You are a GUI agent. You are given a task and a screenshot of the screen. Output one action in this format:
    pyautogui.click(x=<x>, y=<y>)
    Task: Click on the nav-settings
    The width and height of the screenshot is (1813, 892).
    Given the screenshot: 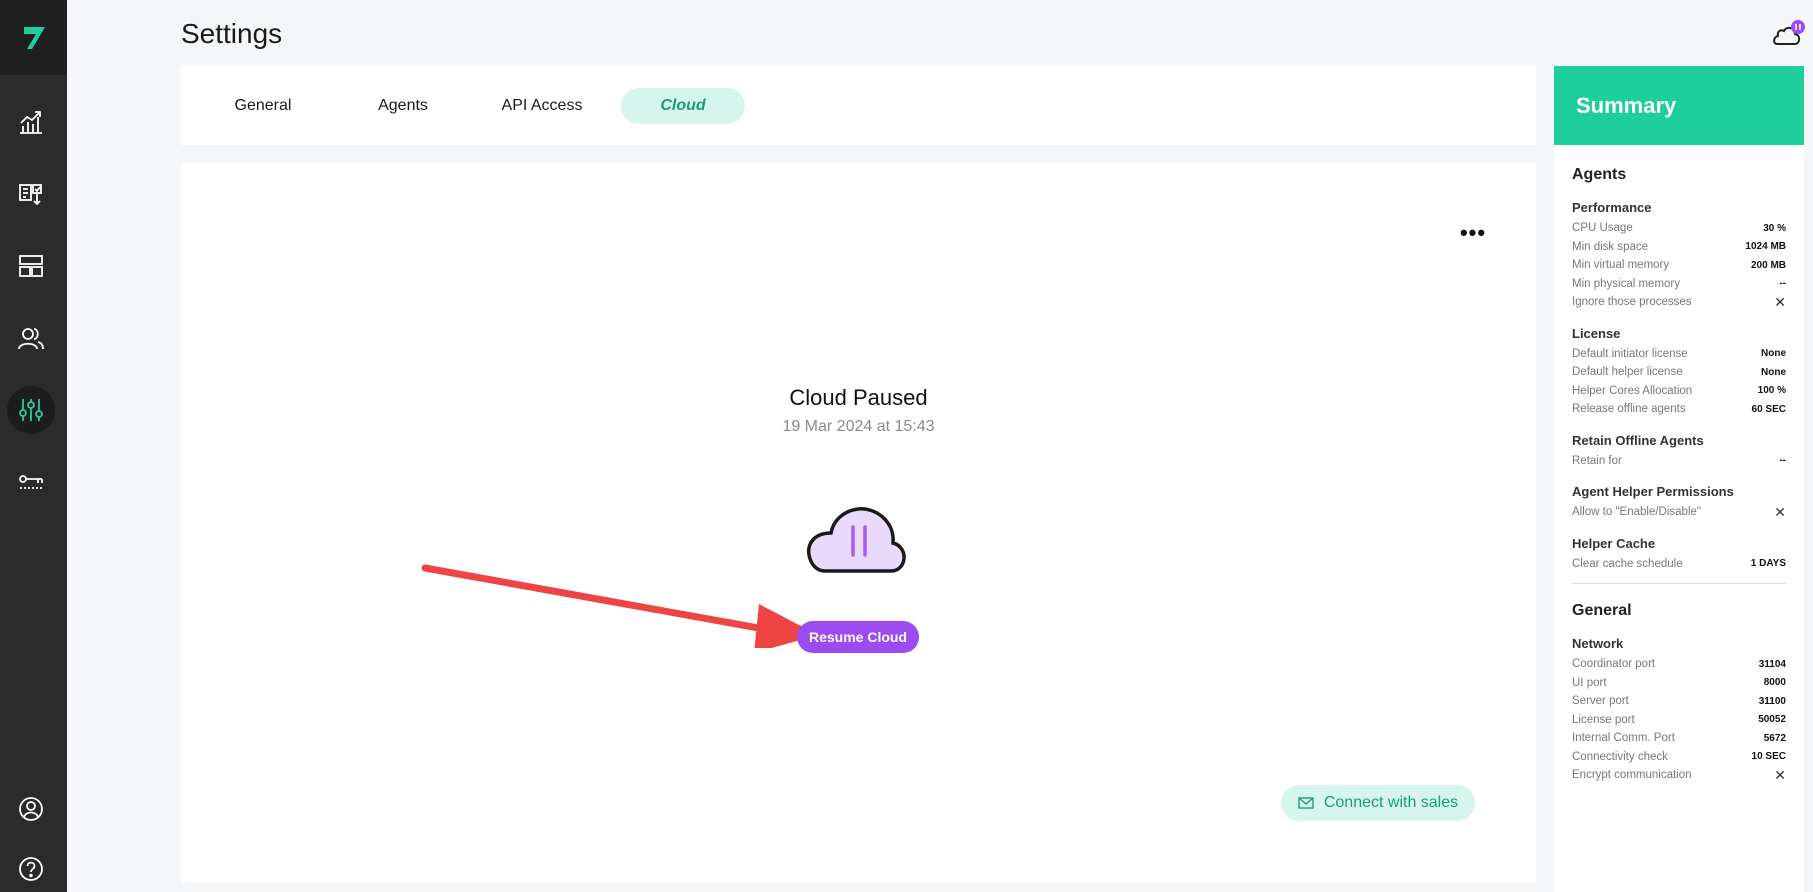 What is the action you would take?
    pyautogui.click(x=31, y=410)
    